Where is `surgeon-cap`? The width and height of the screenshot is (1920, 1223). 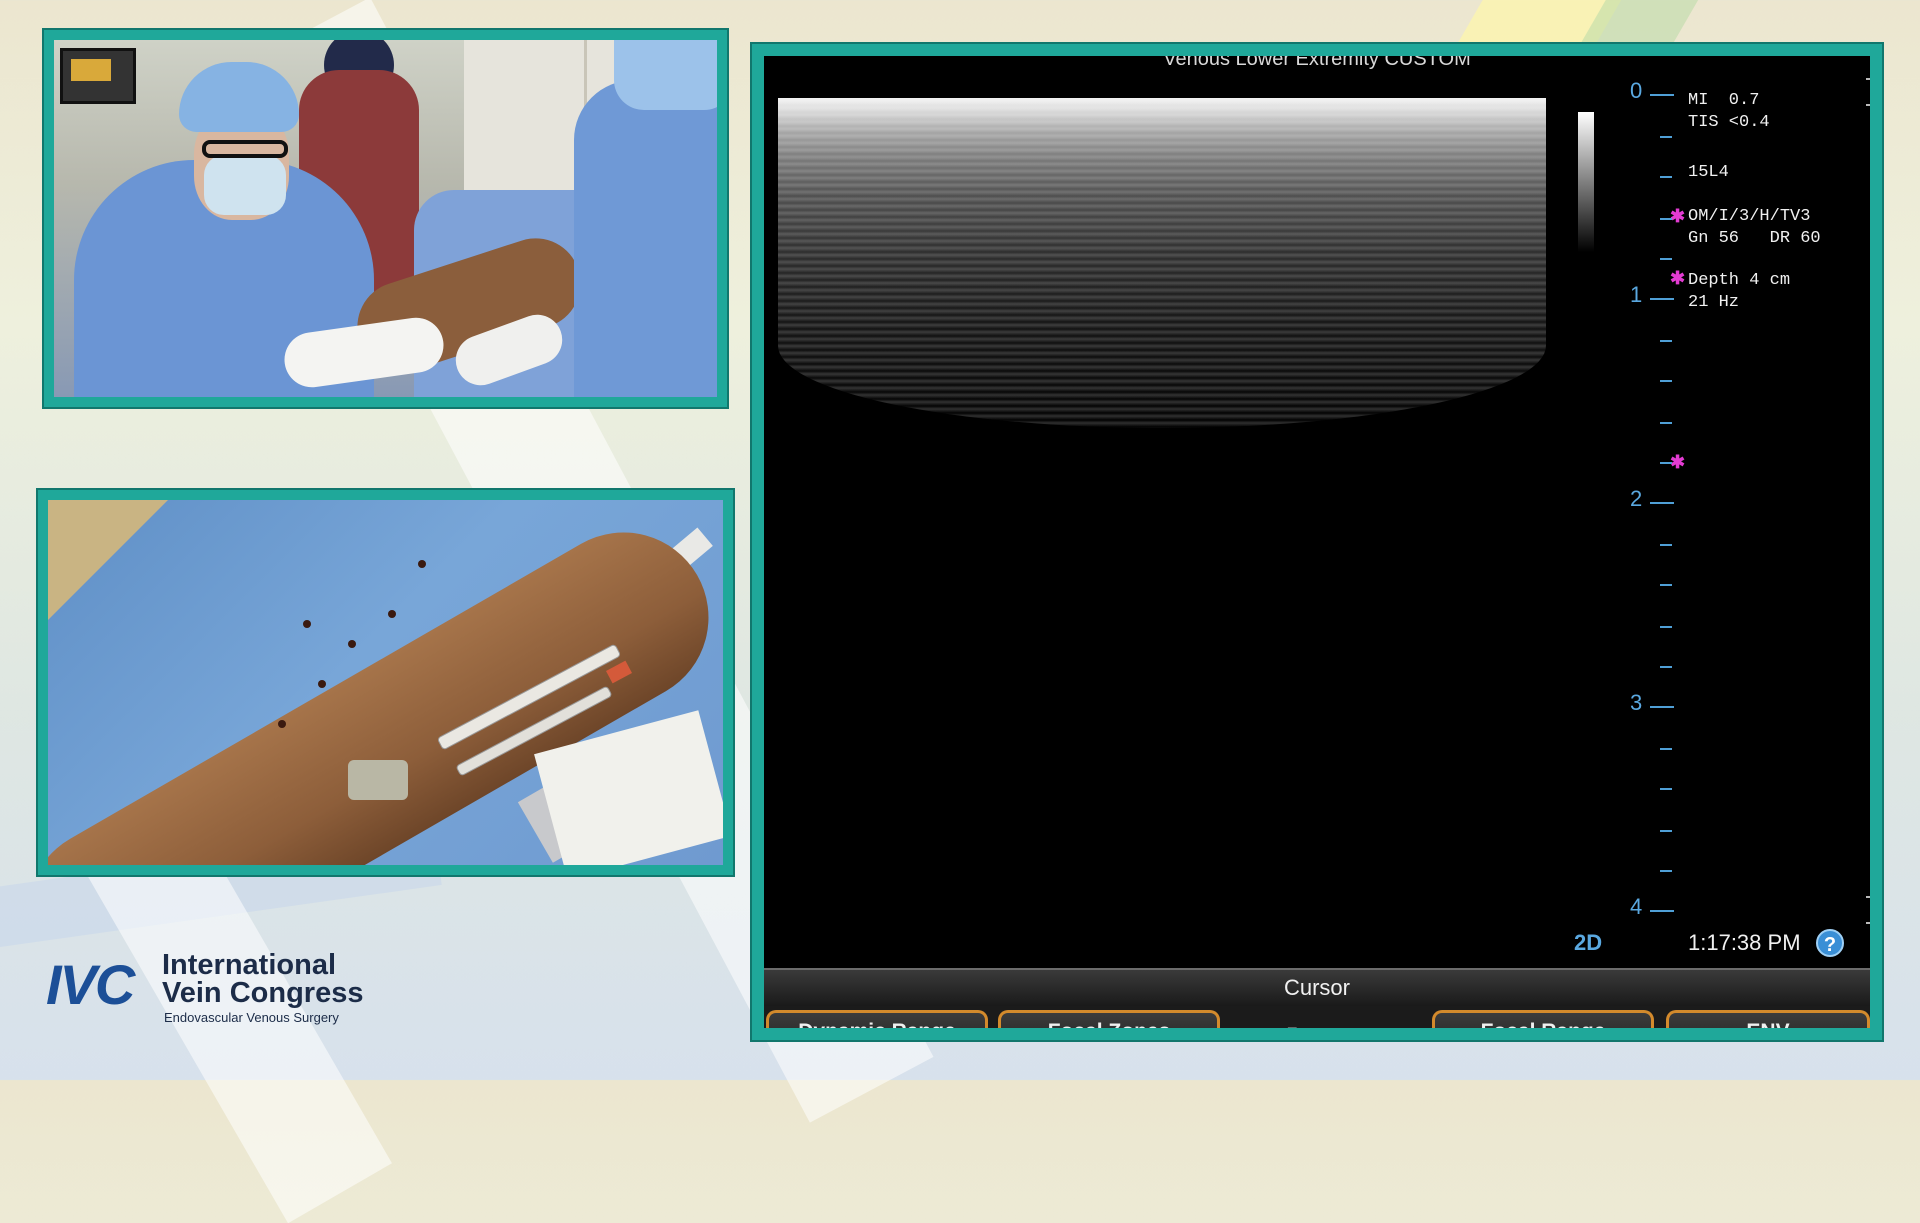
surgeon-cap is located at coordinates (239, 97).